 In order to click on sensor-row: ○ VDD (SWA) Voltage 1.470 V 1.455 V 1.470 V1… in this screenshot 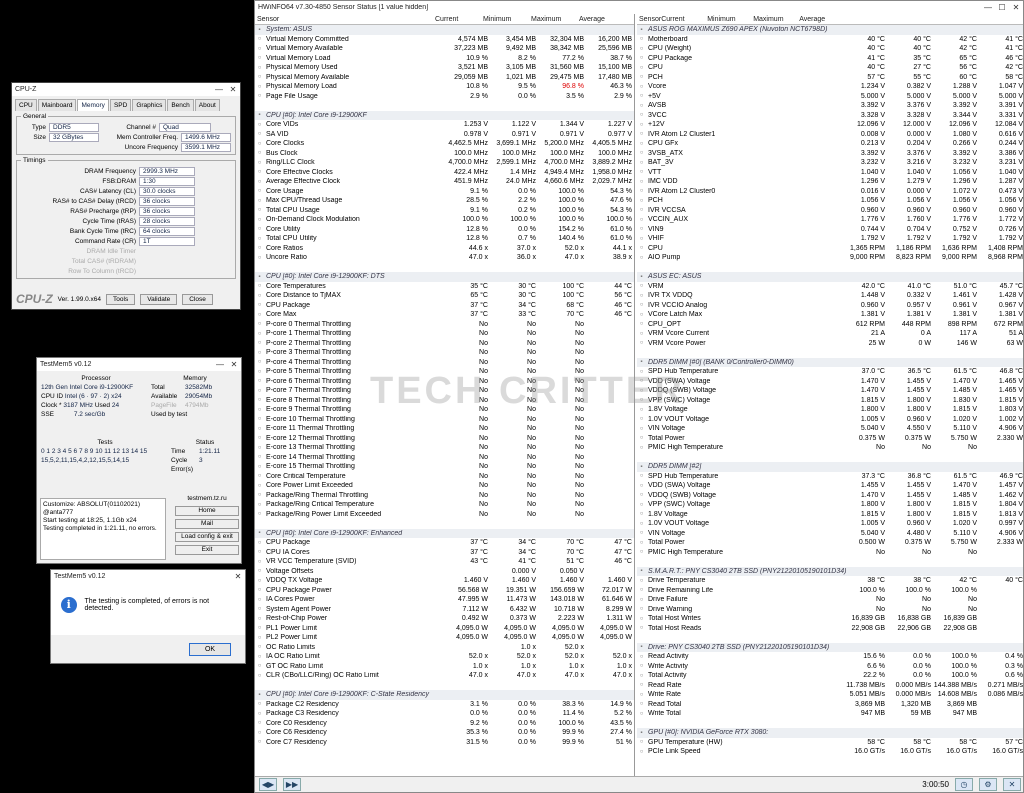, I will do `click(830, 382)`.